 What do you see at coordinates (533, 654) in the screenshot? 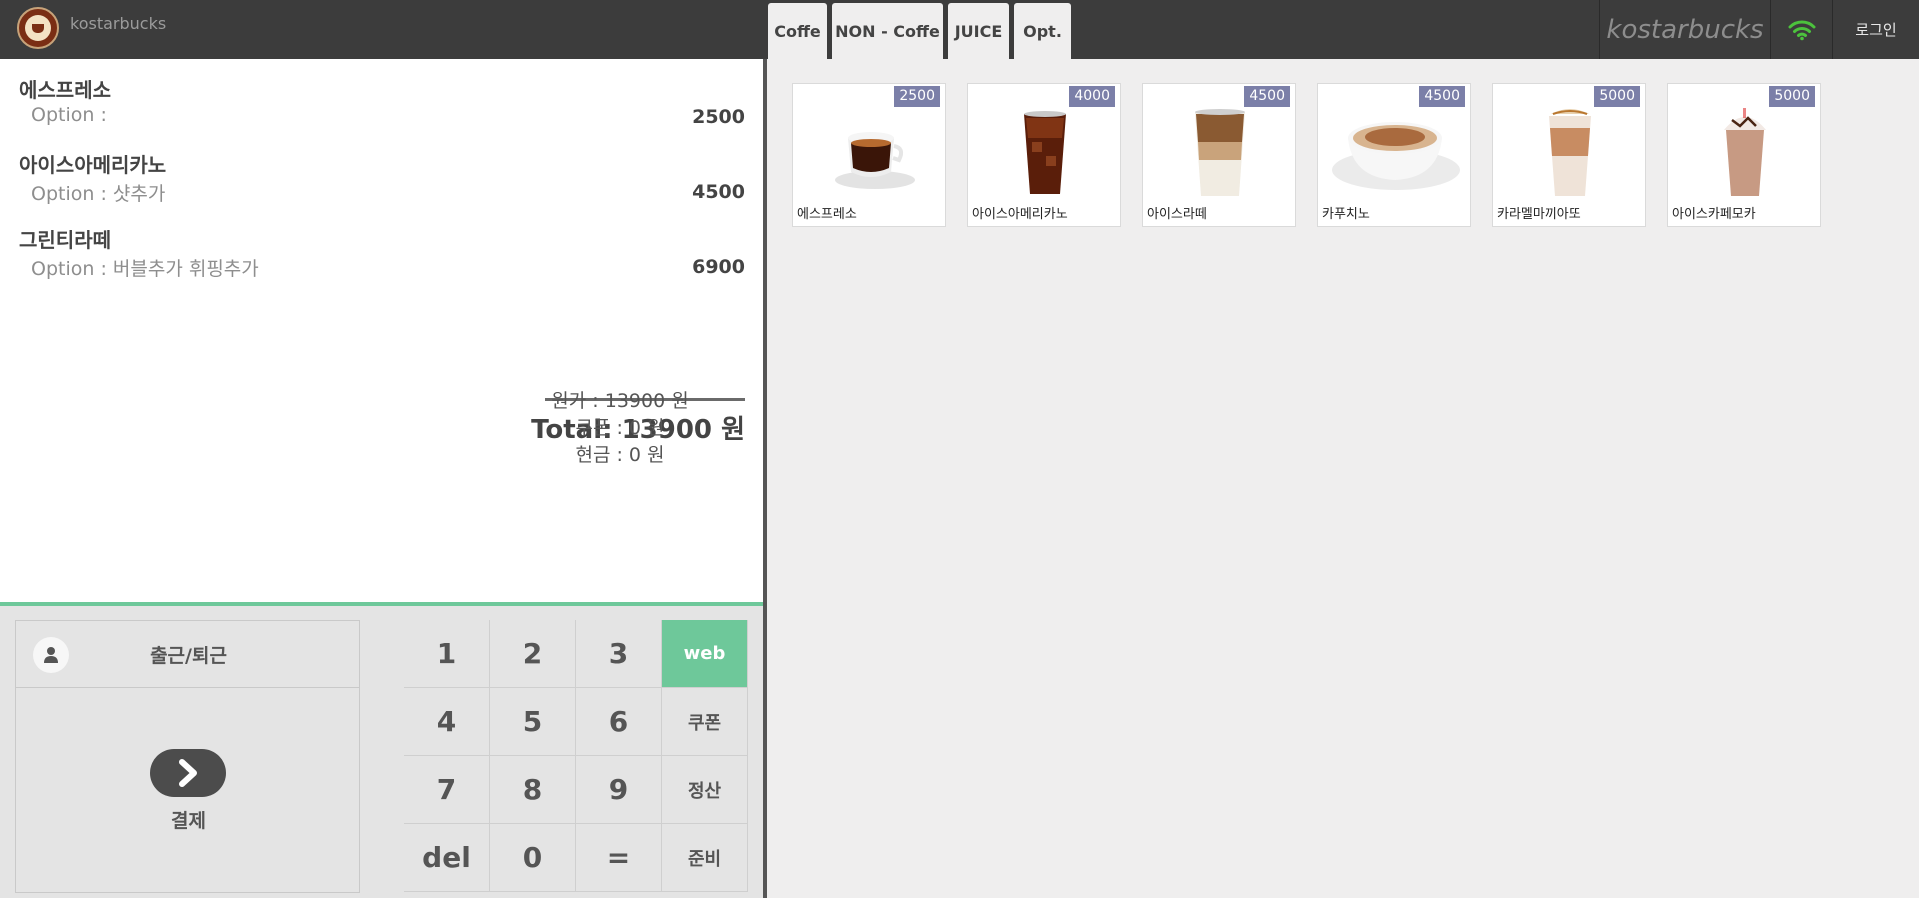
I see `key-2: 2` at bounding box center [533, 654].